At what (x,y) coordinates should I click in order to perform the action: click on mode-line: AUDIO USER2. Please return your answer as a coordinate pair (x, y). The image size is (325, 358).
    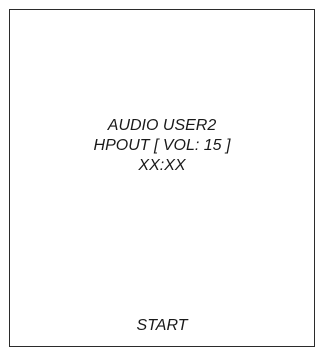
    Looking at the image, I should click on (162, 125).